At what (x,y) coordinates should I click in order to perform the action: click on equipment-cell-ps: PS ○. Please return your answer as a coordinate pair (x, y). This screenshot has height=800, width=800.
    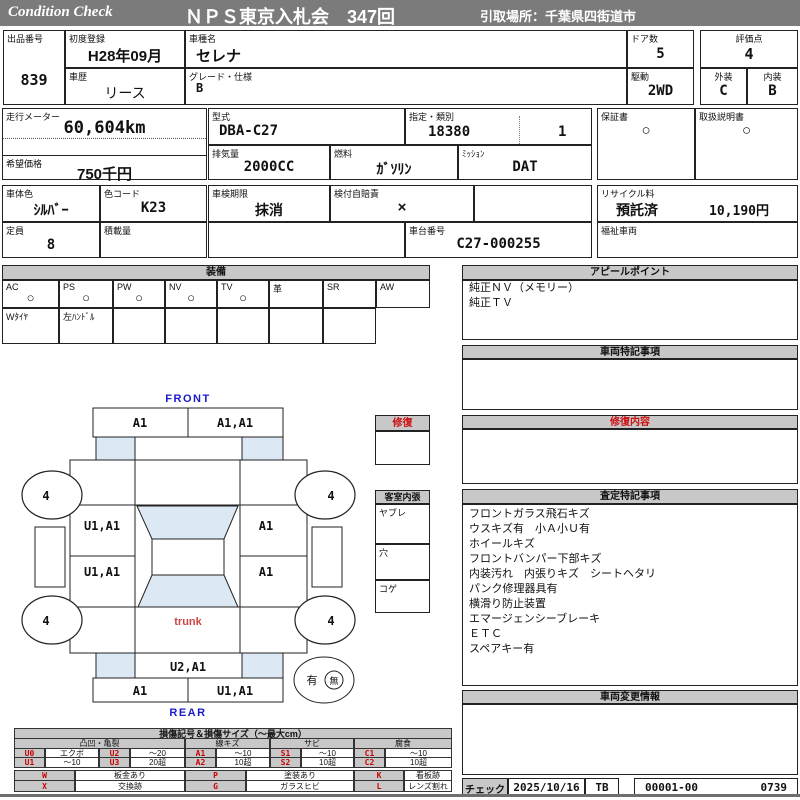
    Looking at the image, I should click on (86, 294).